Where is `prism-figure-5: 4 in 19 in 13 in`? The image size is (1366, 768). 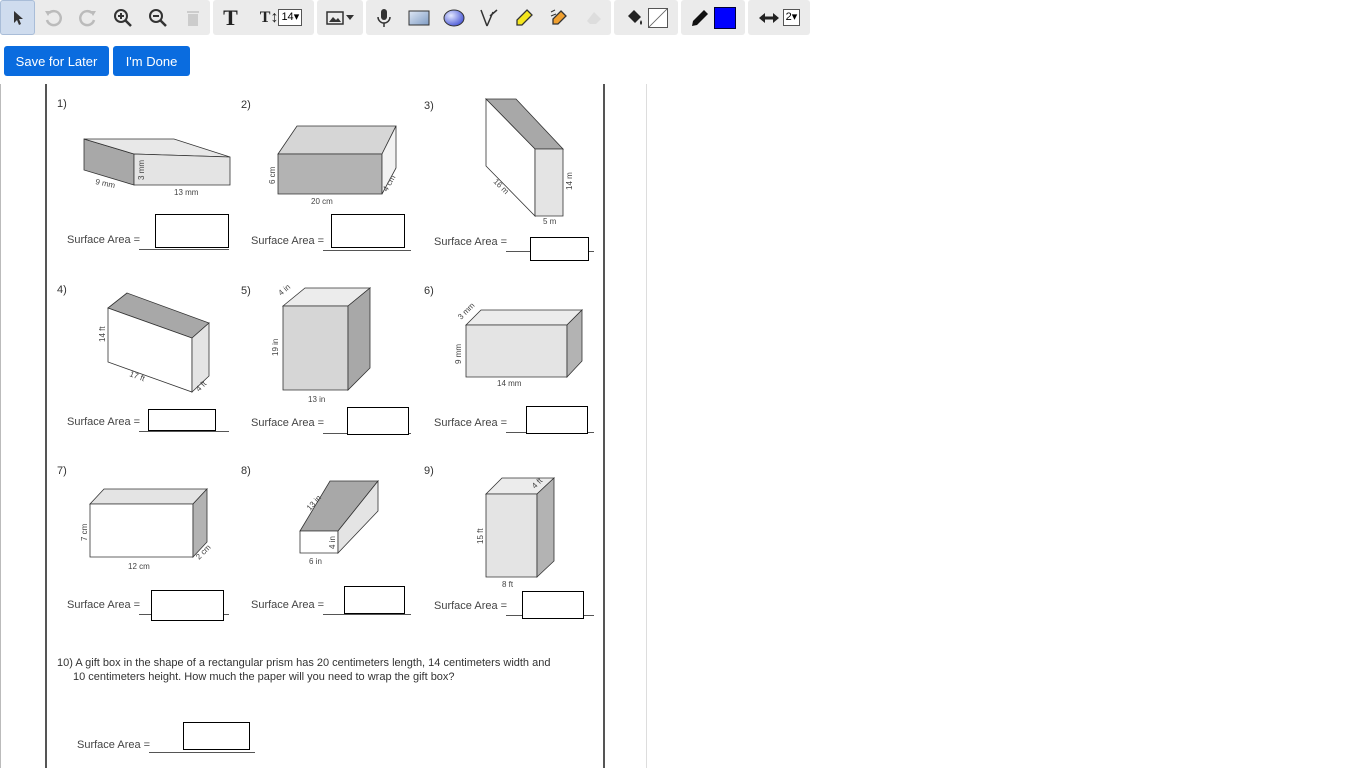
prism-figure-5: 4 in 19 in 13 in is located at coordinates (321, 343).